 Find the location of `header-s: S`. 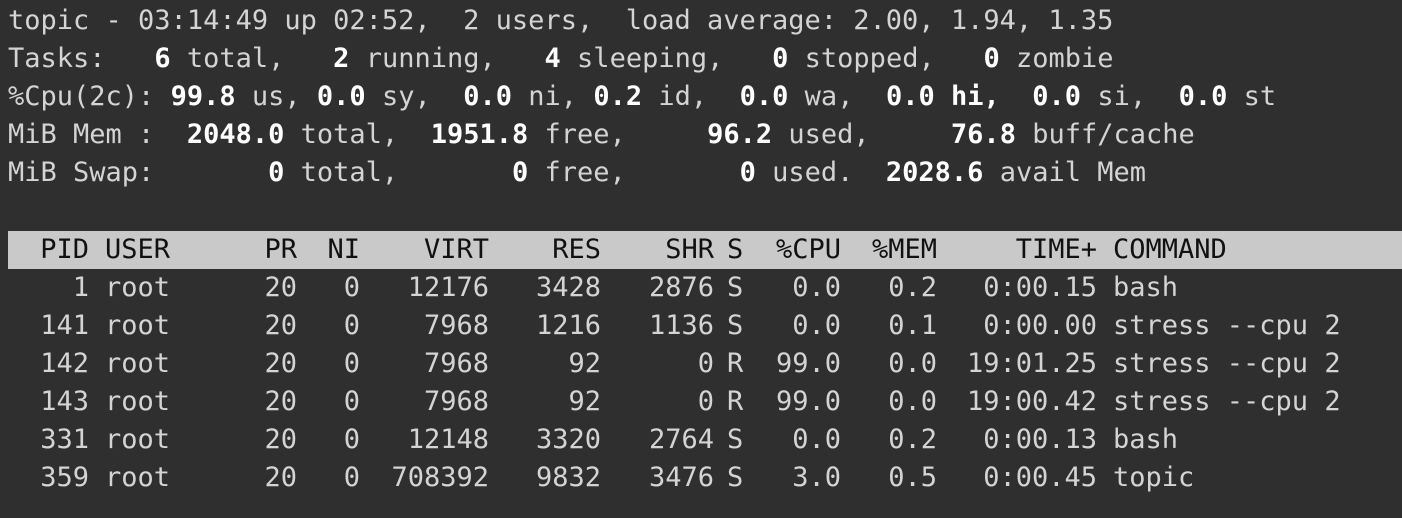

header-s: S is located at coordinates (735, 250).